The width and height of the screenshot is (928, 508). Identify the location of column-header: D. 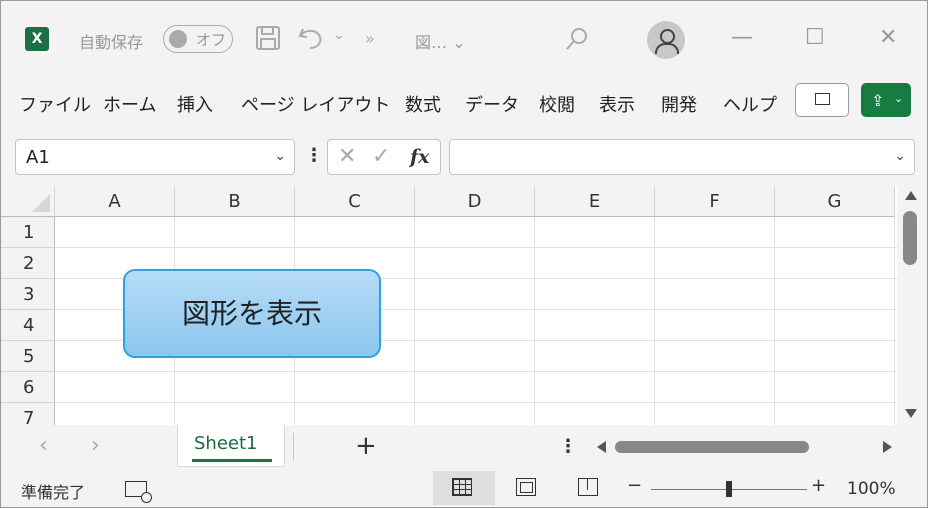
(475, 202).